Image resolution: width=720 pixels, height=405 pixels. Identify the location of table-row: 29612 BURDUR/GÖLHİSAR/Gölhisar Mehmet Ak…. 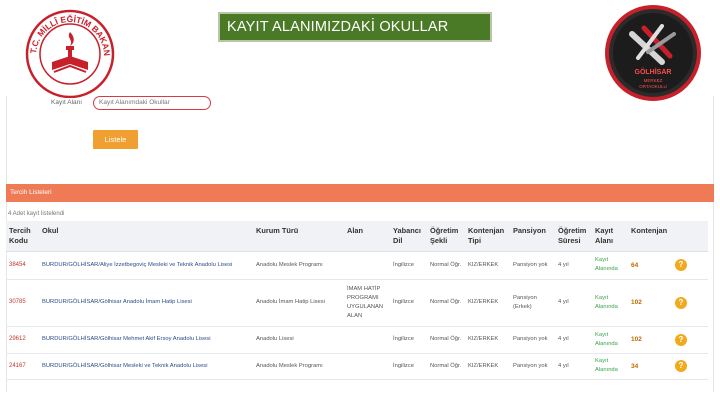
(357, 340).